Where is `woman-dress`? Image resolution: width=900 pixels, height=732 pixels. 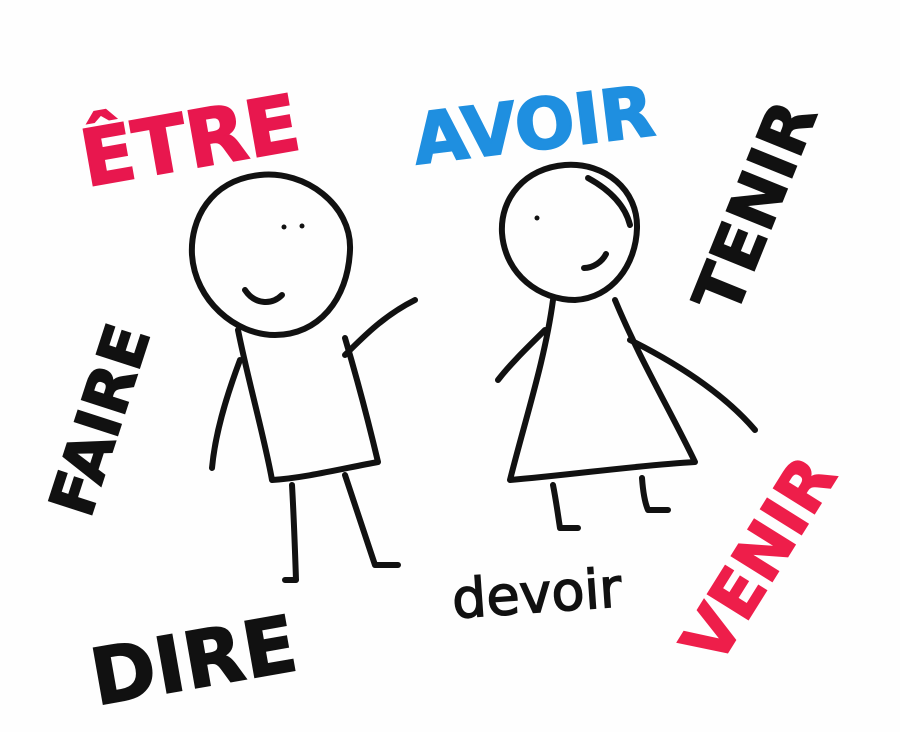 woman-dress is located at coordinates (602, 390).